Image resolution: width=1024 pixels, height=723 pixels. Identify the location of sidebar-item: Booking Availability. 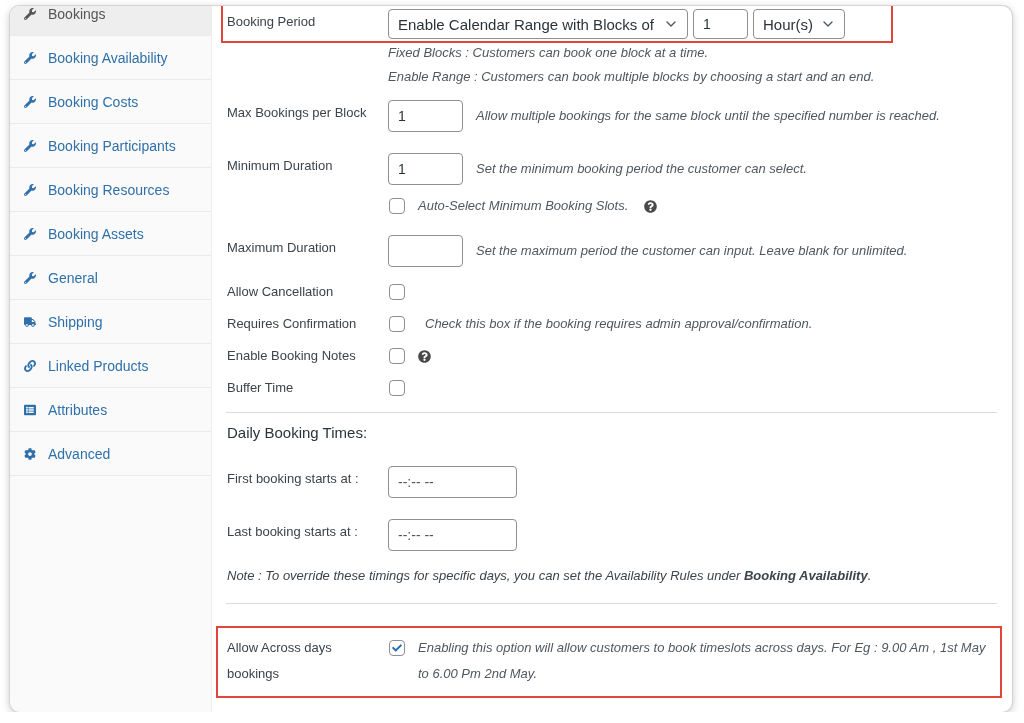
(110, 58).